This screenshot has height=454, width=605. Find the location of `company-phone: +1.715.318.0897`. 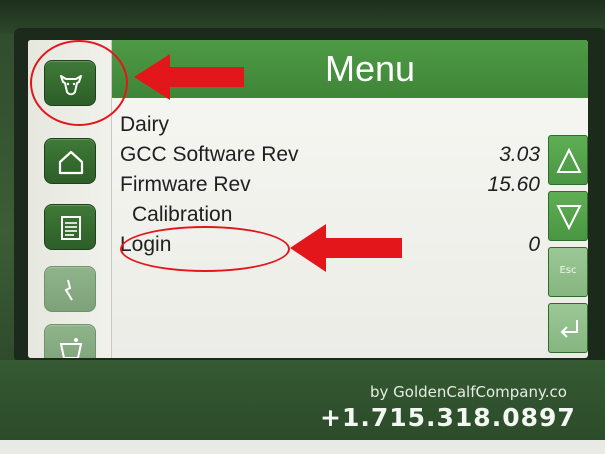

company-phone: +1.715.318.0897 is located at coordinates (448, 417).